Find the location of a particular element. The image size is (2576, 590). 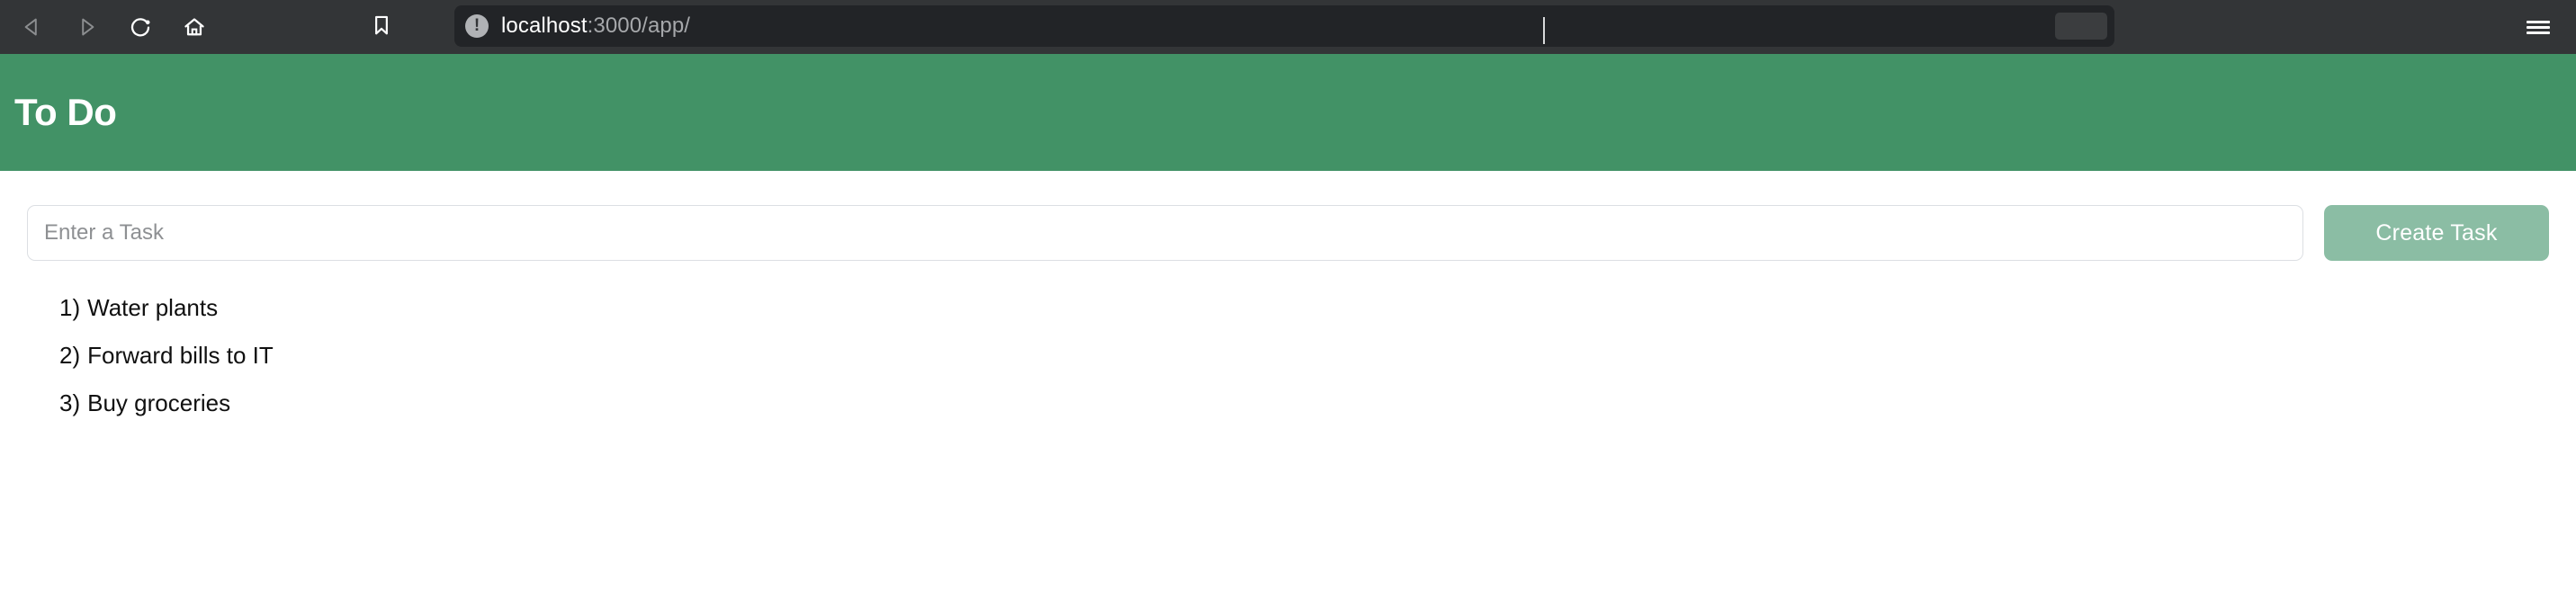

not-secure-info-icon: ! is located at coordinates (477, 26).